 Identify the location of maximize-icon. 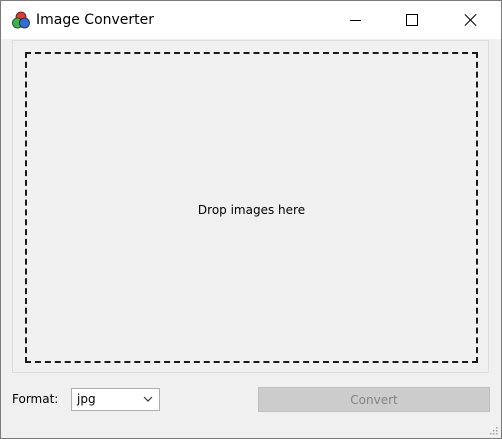
(412, 20).